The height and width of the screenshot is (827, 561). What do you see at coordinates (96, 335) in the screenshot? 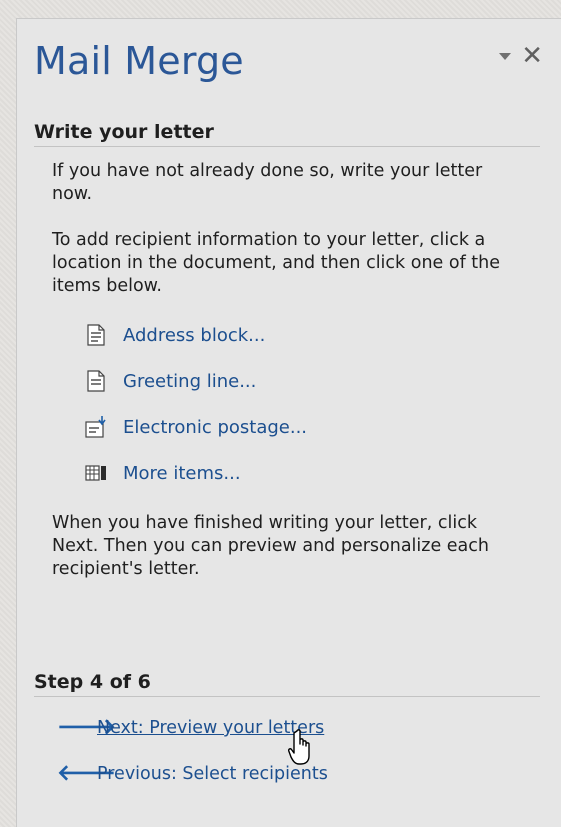
I see `address-block-icon` at bounding box center [96, 335].